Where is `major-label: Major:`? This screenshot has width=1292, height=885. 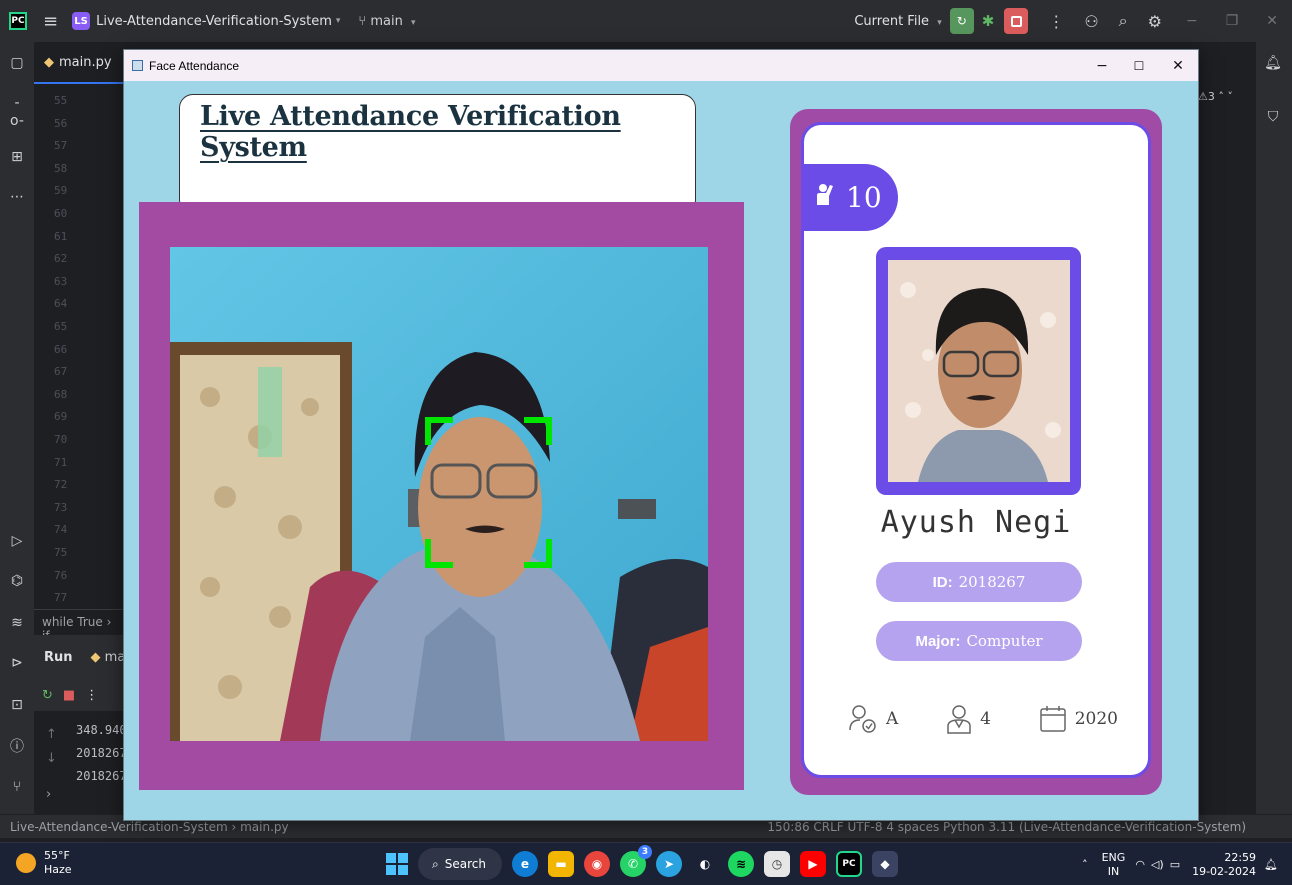
major-label: Major: is located at coordinates (938, 641).